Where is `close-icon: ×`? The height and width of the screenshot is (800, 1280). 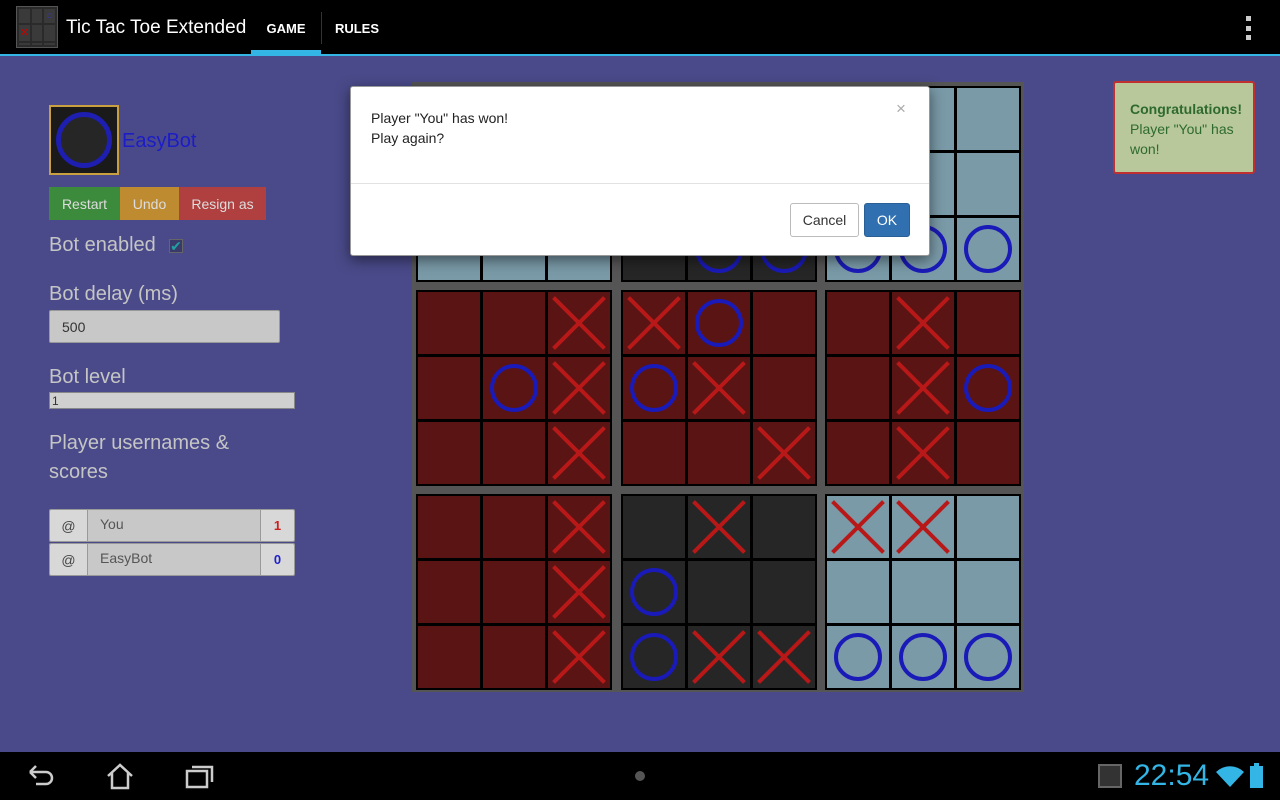 close-icon: × is located at coordinates (901, 109).